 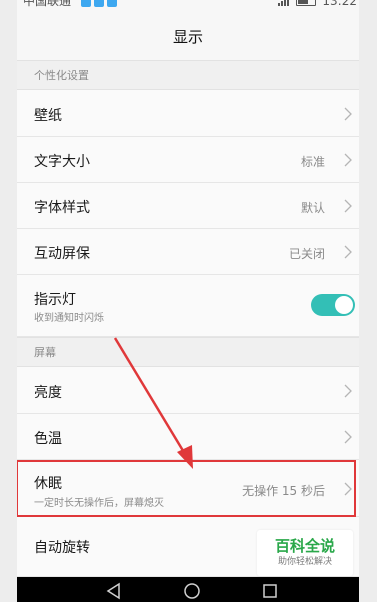 I want to click on row-value: 默认, so click(x=312, y=208).